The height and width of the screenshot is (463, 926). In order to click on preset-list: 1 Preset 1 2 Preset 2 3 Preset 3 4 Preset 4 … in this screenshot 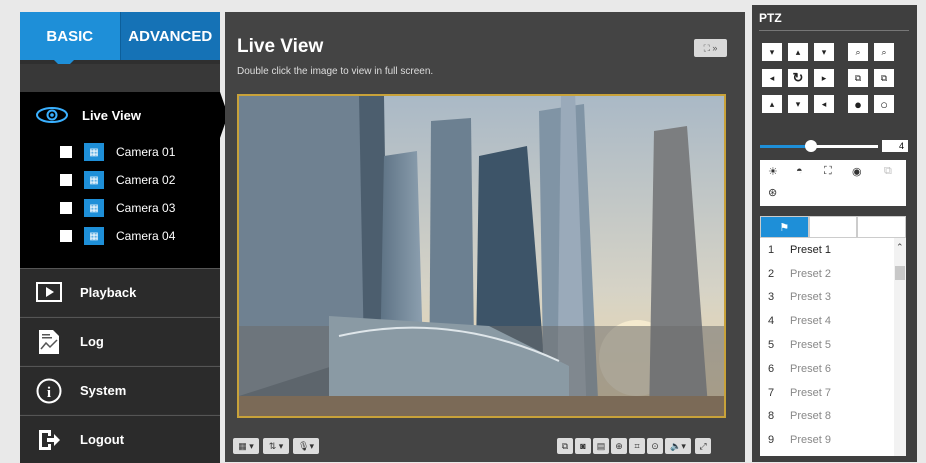, I will do `click(833, 347)`.